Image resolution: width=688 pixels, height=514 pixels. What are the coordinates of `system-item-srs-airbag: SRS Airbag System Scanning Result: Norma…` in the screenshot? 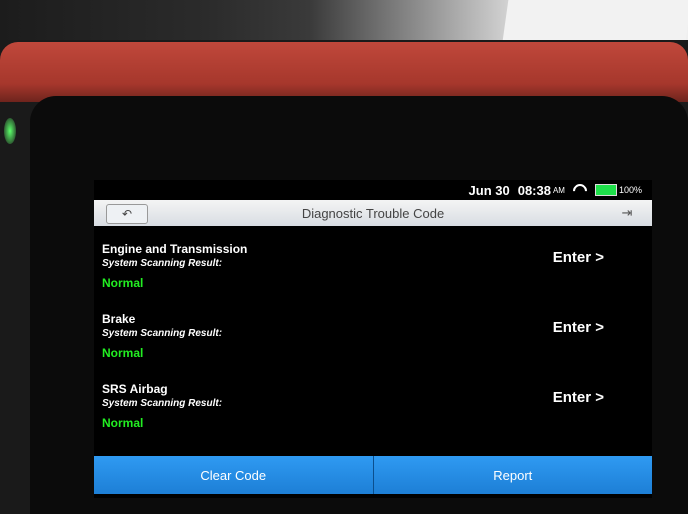 It's located at (373, 413).